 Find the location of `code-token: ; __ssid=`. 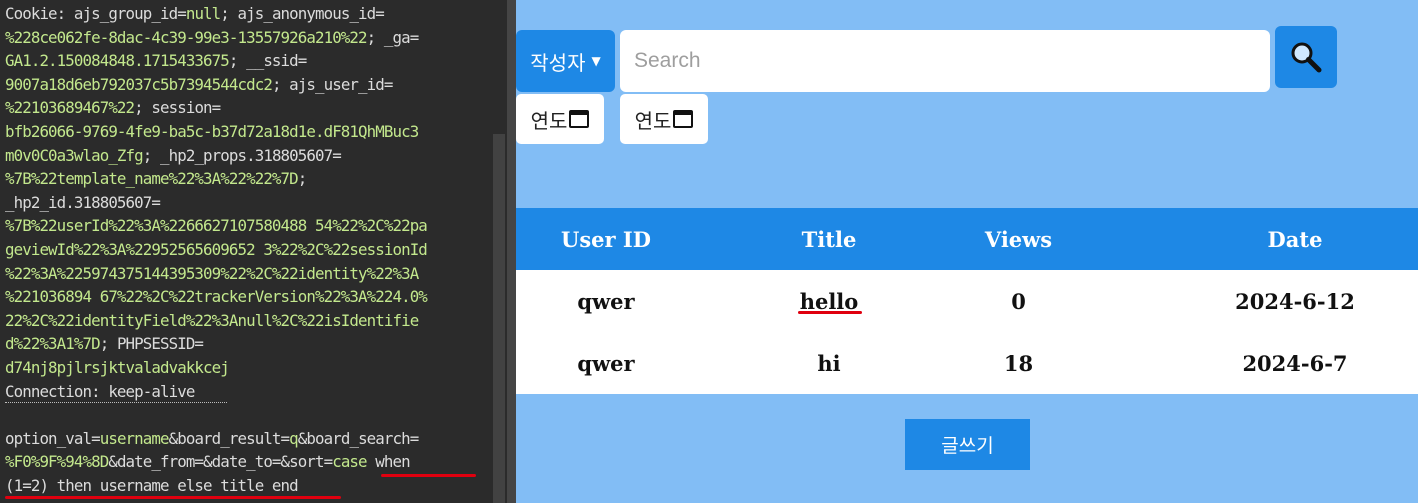

code-token: ; __ssid= is located at coordinates (267, 61).